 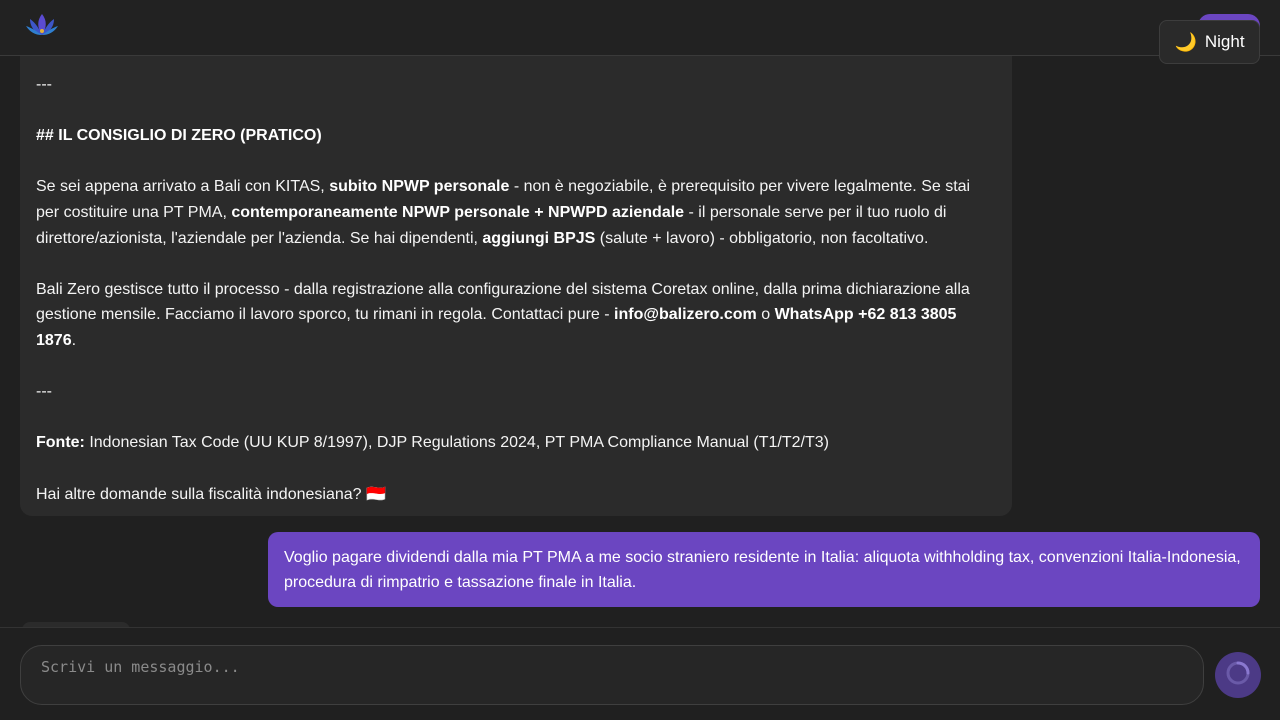 I want to click on spinner-icon, so click(x=1238, y=675).